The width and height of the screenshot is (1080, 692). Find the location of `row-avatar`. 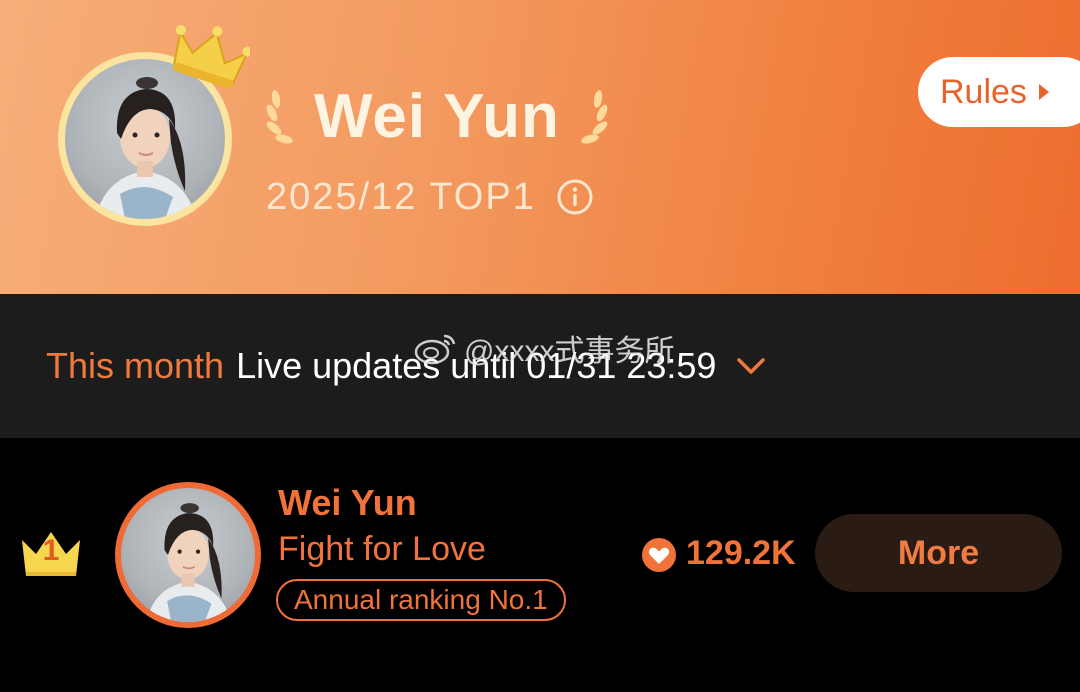

row-avatar is located at coordinates (188, 555).